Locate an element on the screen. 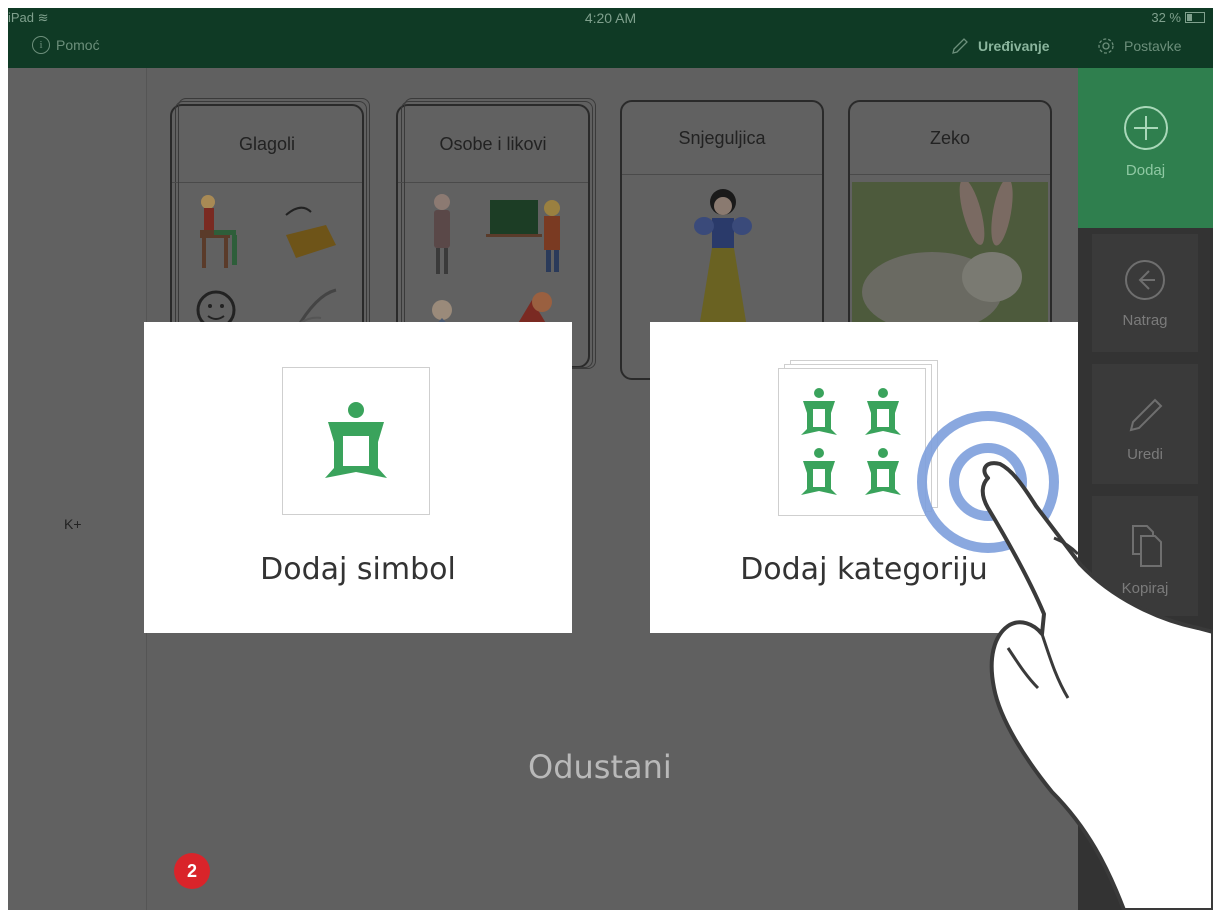  category-title: Zeko is located at coordinates (950, 138).